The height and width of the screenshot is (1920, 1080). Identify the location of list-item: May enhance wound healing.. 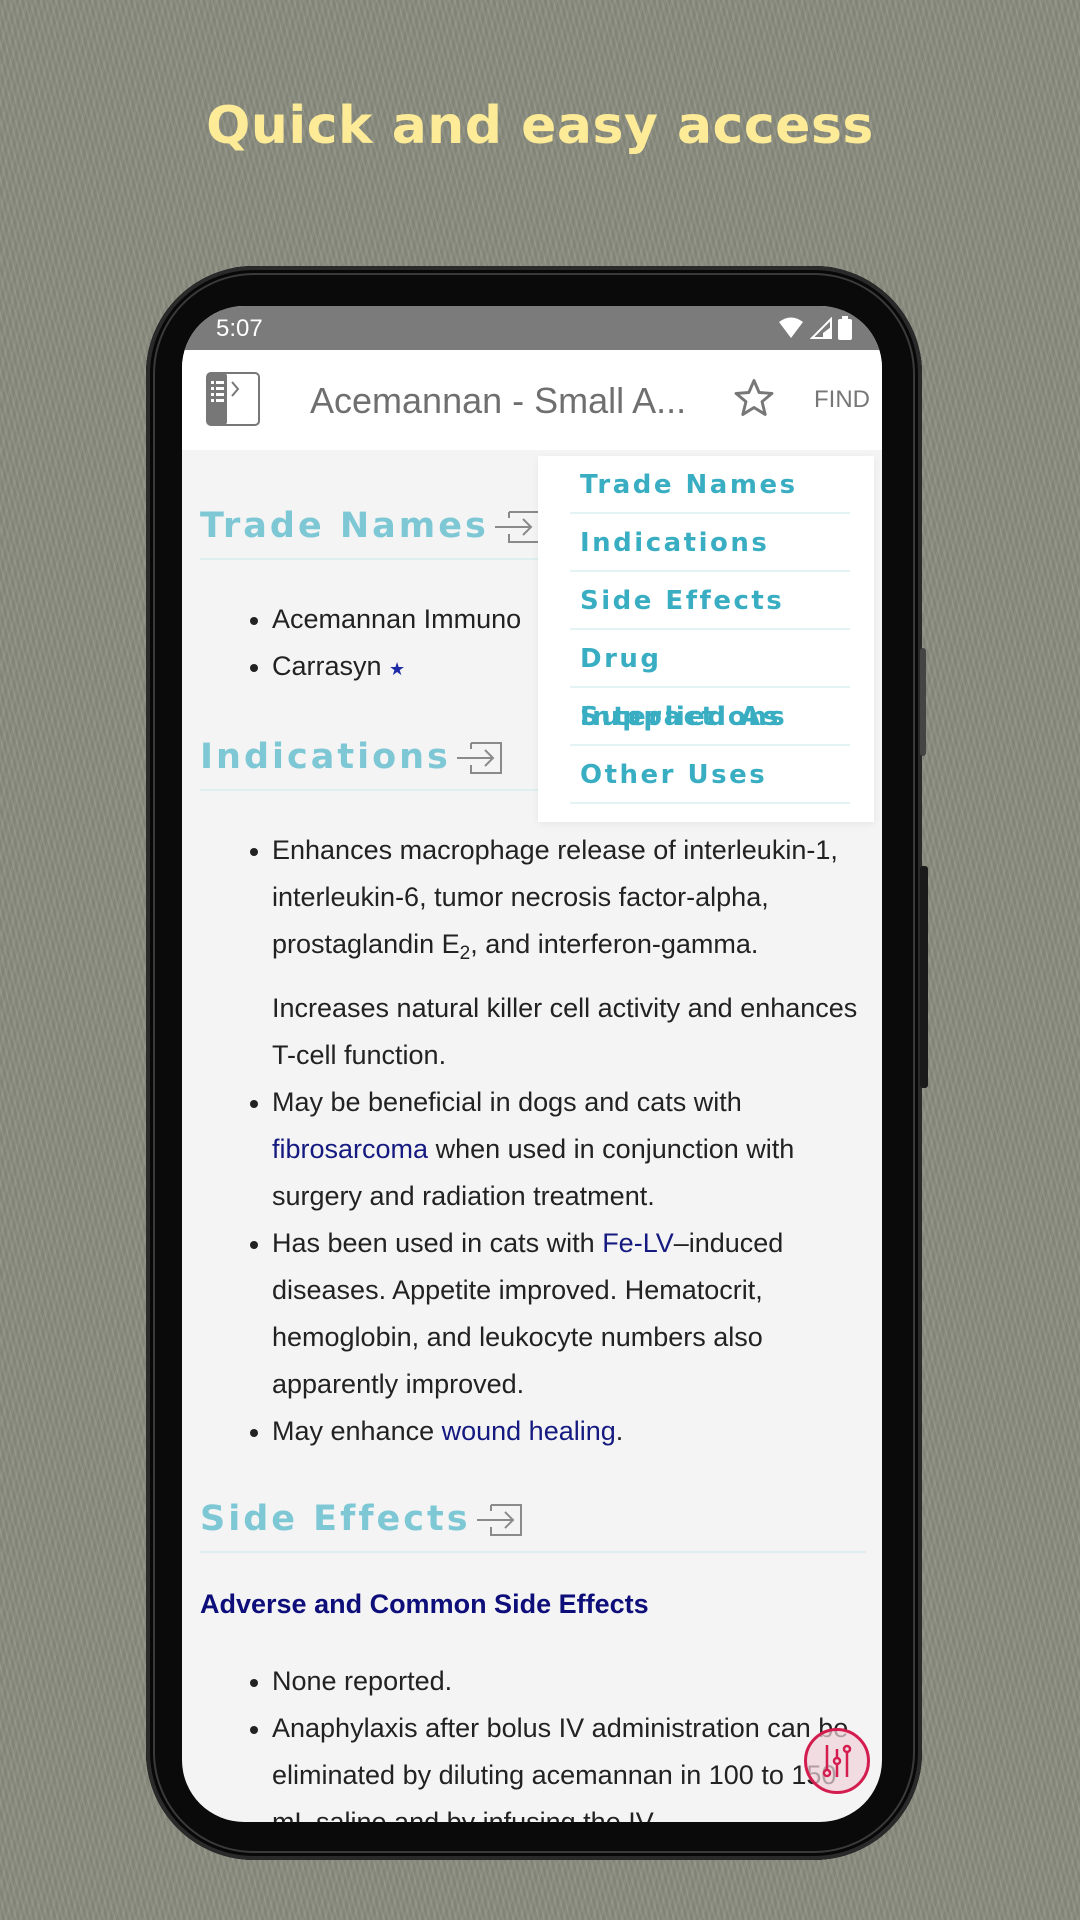
(556, 1431).